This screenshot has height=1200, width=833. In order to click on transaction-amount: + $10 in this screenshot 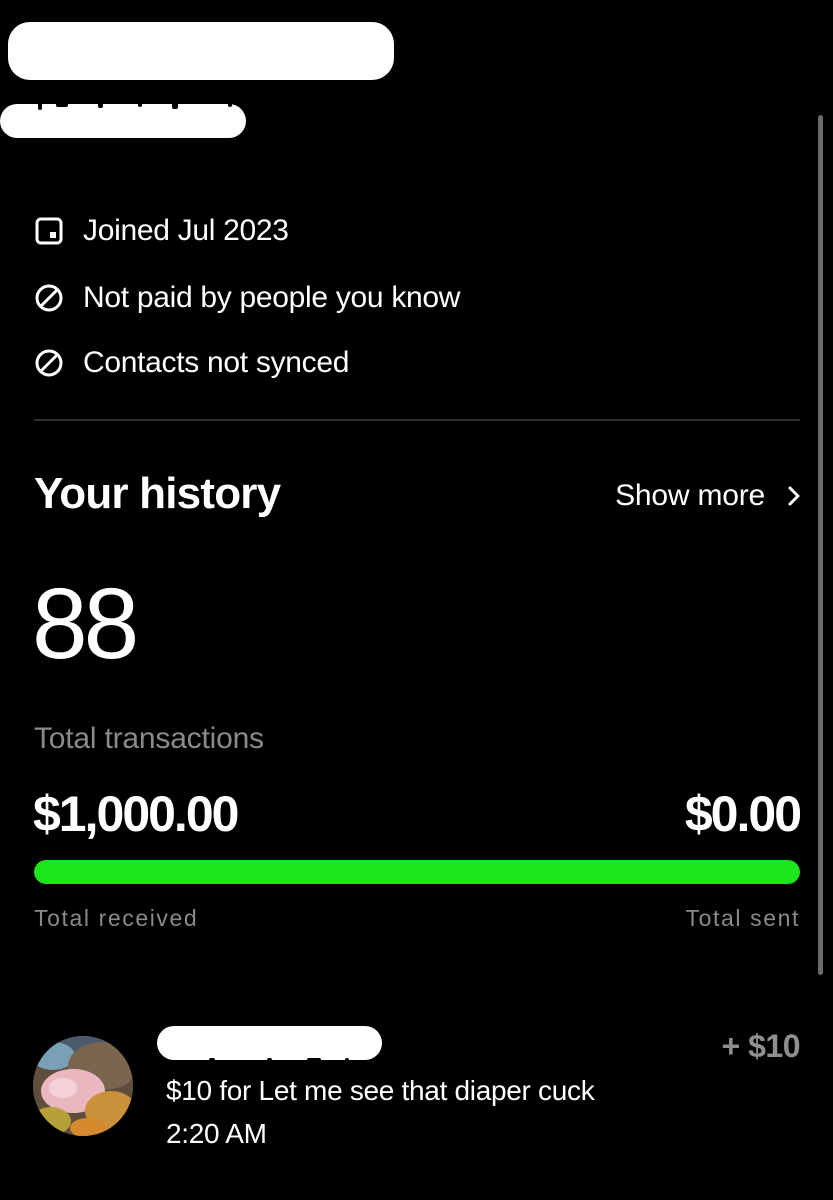, I will do `click(761, 1046)`.